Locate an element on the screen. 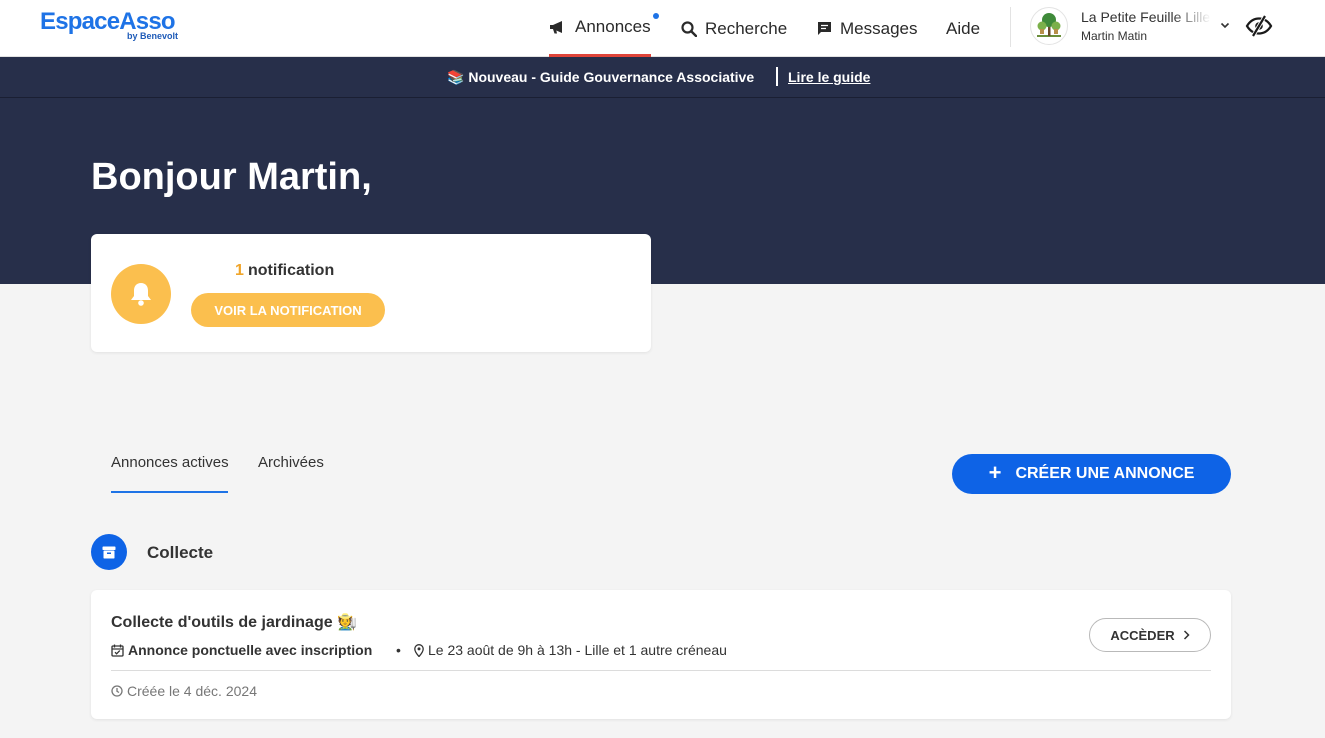  view-notification-button: VOIR LA NOTIFICATION is located at coordinates (288, 310).